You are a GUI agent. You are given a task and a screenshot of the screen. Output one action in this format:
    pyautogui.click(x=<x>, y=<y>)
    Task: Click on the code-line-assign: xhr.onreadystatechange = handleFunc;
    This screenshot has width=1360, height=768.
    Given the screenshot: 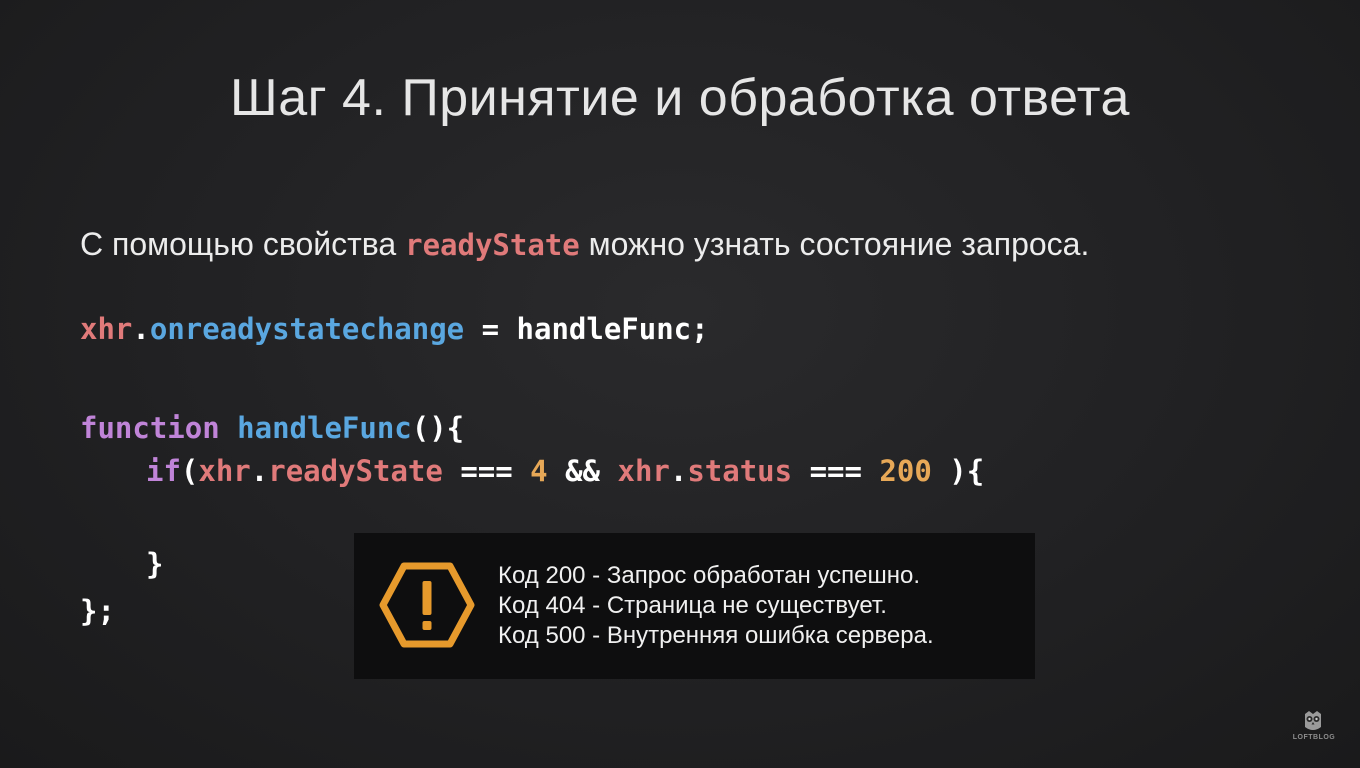 What is the action you would take?
    pyautogui.click(x=394, y=329)
    